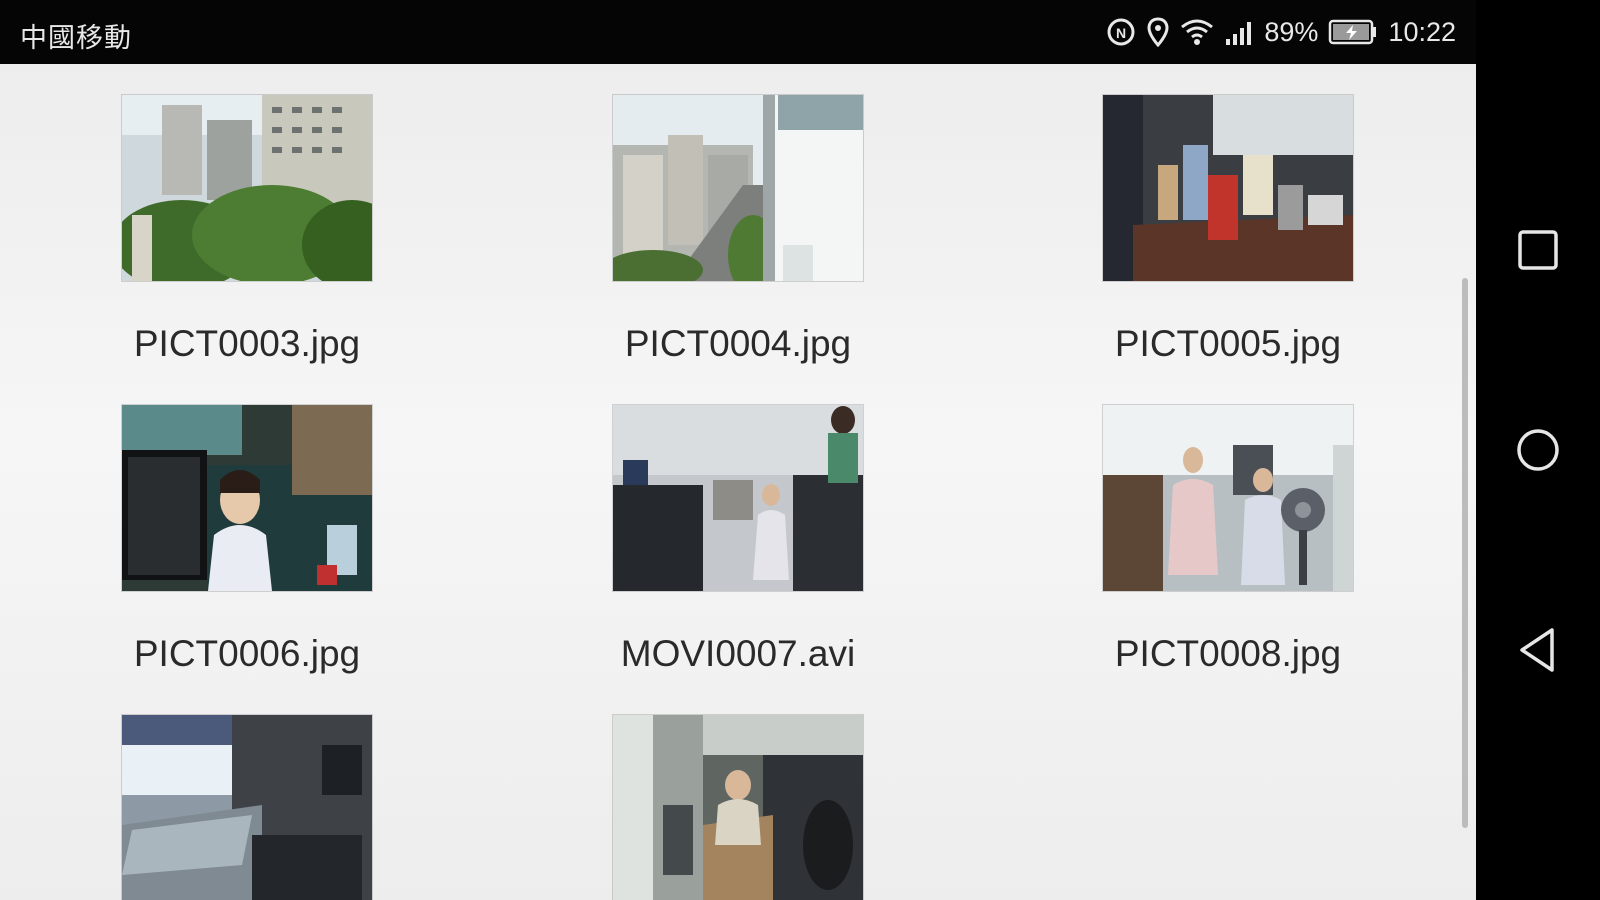 The width and height of the screenshot is (1600, 900). I want to click on svg-text: N, so click(1121, 33).